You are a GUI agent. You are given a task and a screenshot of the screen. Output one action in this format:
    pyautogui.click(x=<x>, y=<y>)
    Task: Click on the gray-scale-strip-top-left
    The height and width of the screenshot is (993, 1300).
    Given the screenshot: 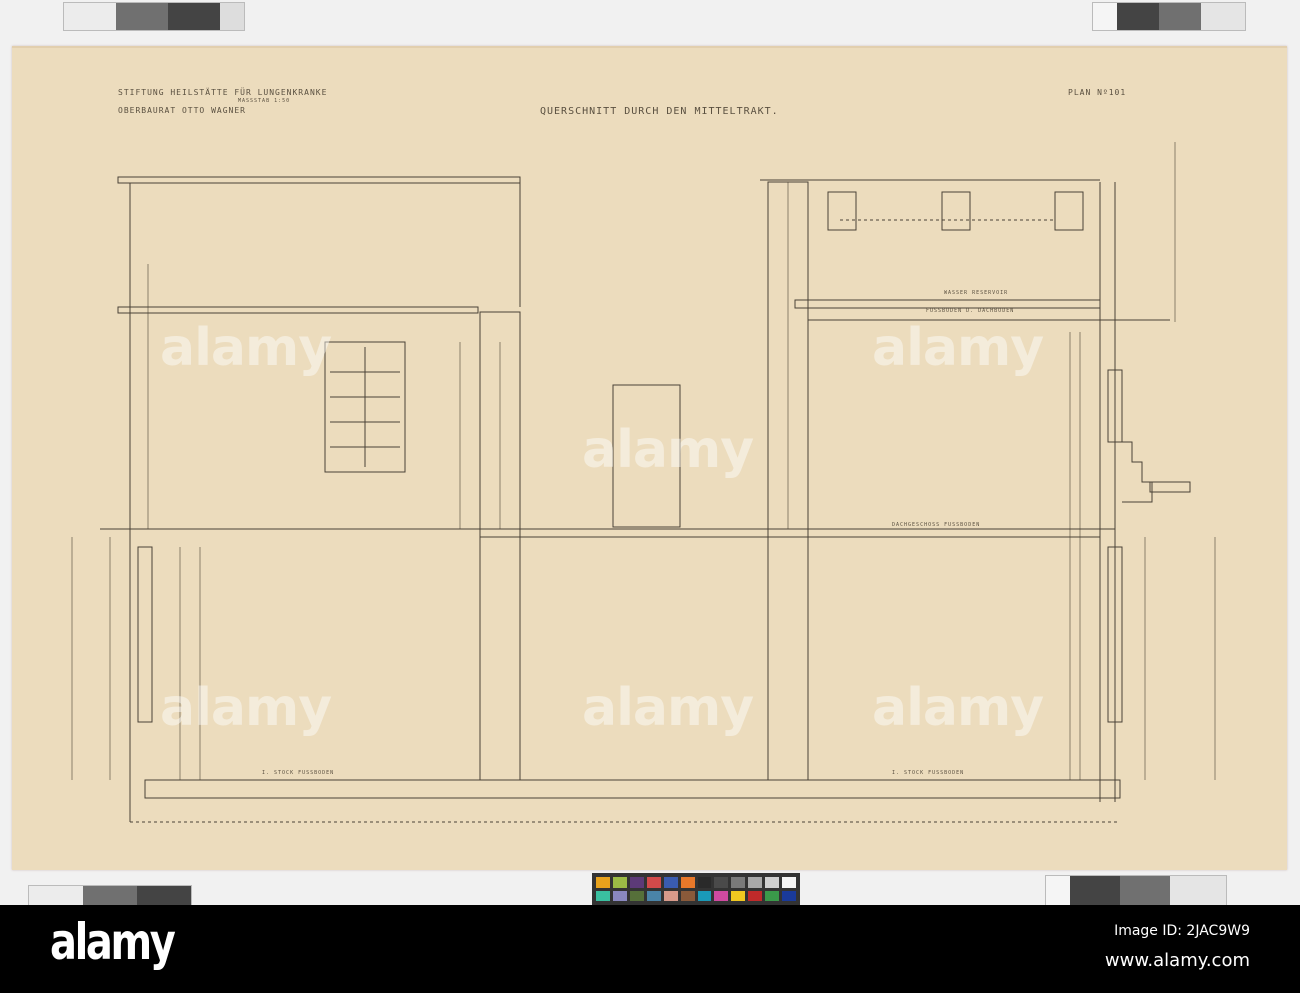 What is the action you would take?
    pyautogui.click(x=154, y=16)
    